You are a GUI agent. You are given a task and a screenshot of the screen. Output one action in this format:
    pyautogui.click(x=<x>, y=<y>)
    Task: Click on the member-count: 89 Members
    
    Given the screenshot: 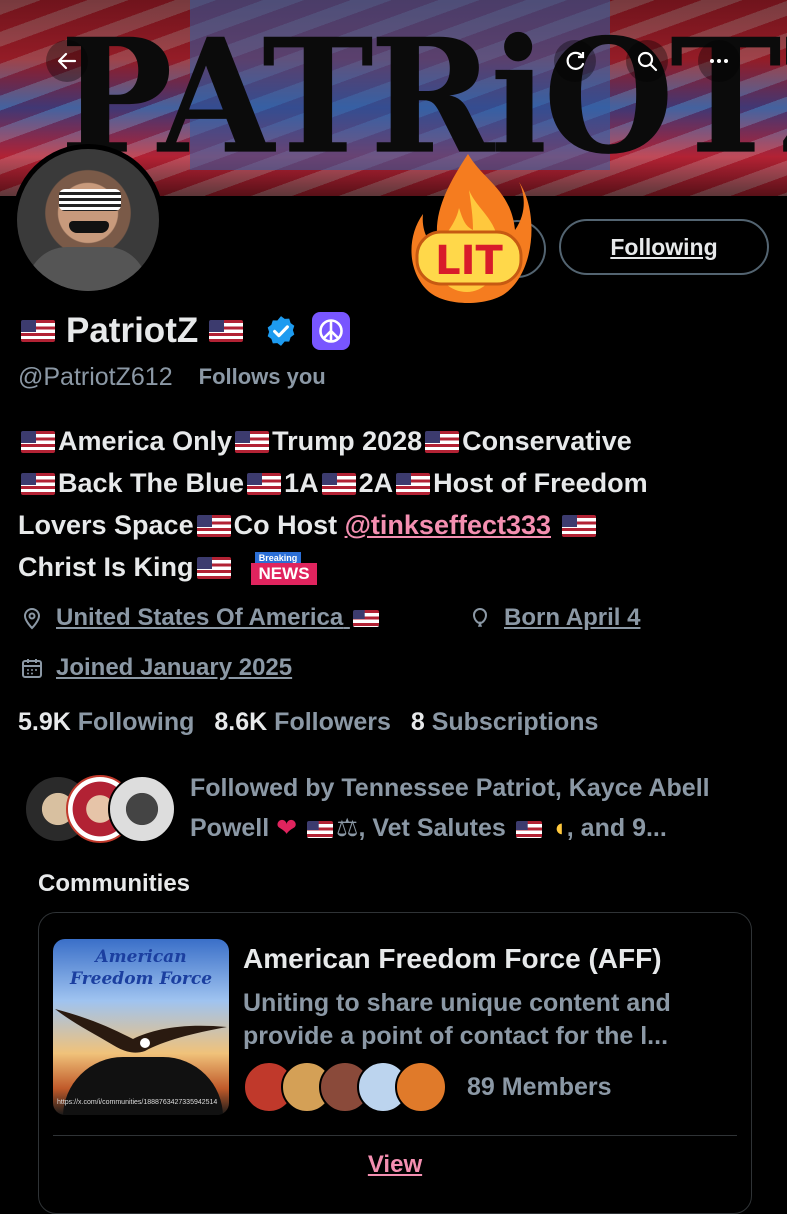 What is the action you would take?
    pyautogui.click(x=539, y=1086)
    